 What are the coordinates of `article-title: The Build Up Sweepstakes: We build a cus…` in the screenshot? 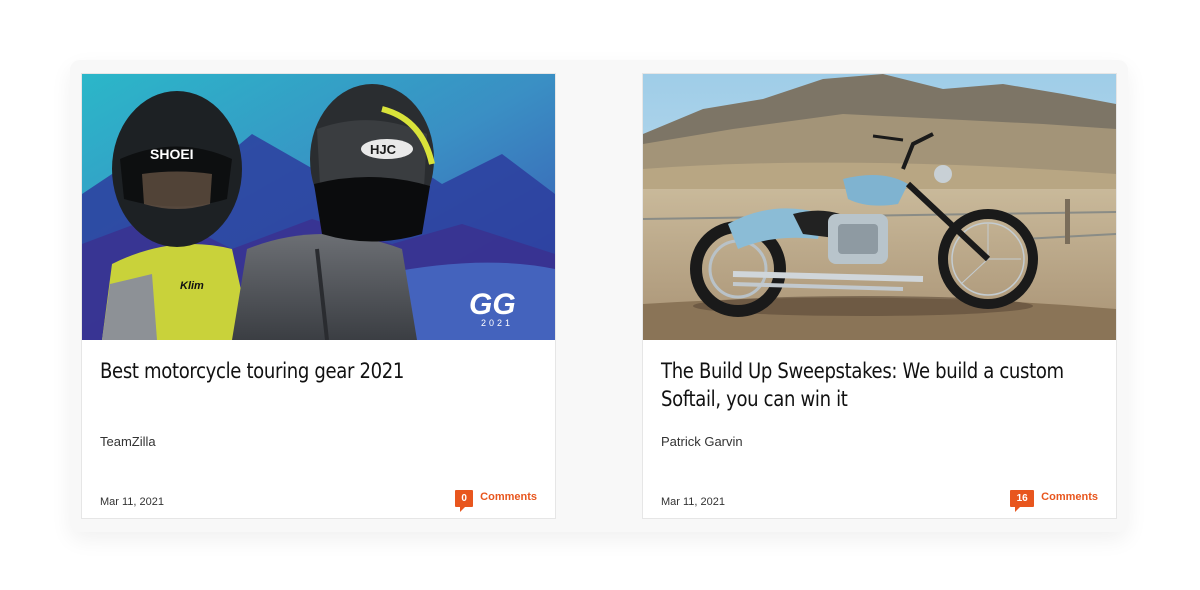 It's located at (862, 385).